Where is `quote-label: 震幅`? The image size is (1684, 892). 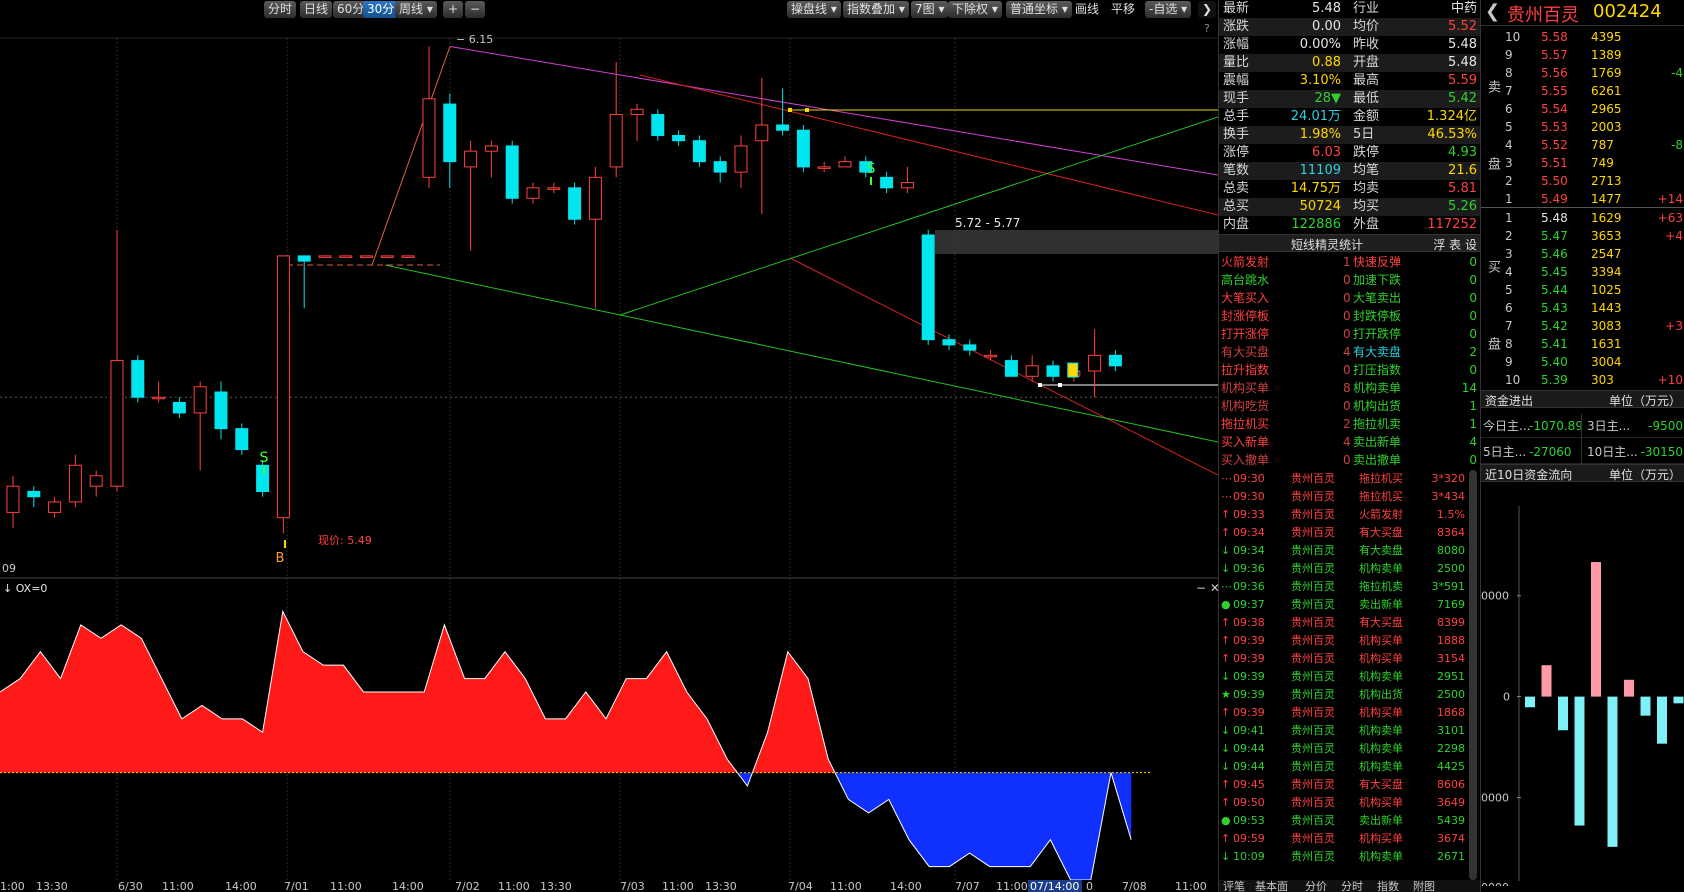 quote-label: 震幅 is located at coordinates (1236, 80).